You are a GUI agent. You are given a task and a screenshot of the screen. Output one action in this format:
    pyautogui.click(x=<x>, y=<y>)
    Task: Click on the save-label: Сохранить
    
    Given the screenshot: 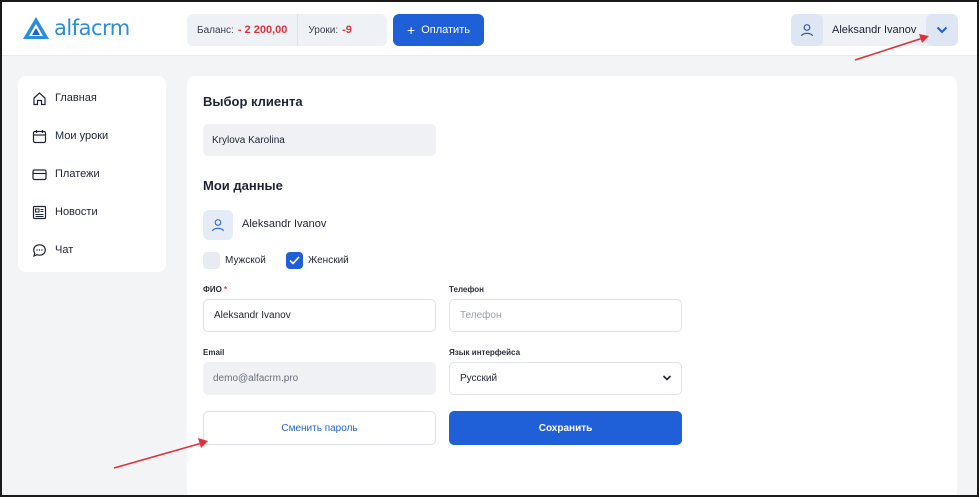 What is the action you would take?
    pyautogui.click(x=565, y=428)
    